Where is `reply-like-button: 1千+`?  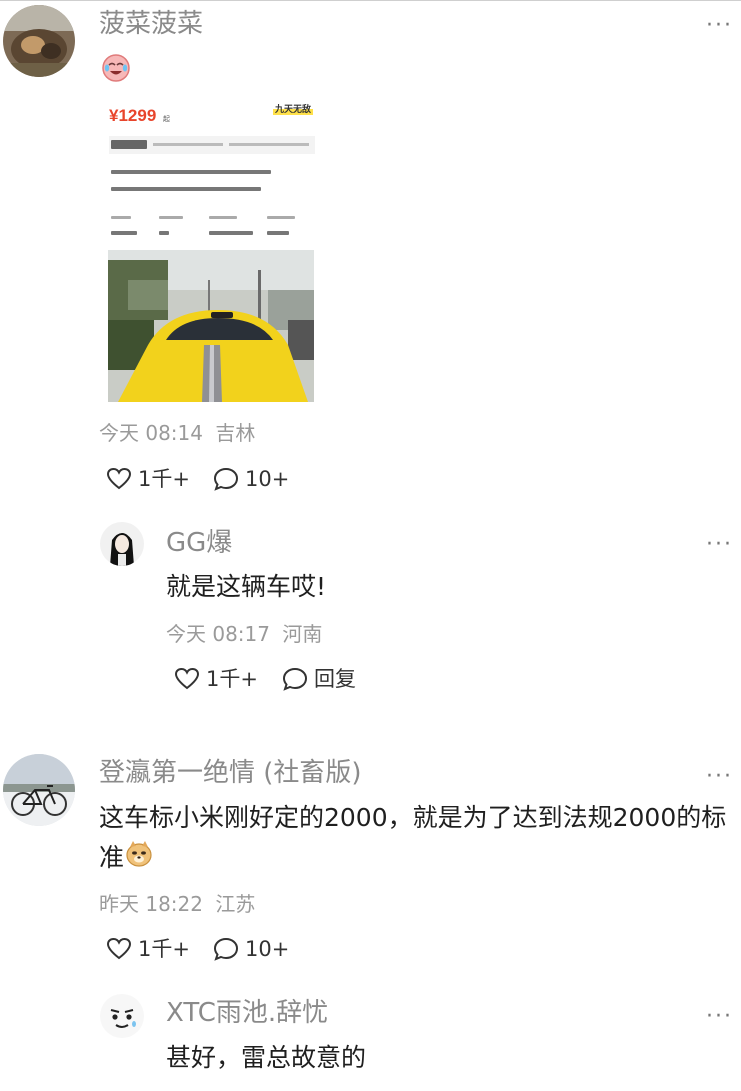 reply-like-button: 1千+ is located at coordinates (216, 679).